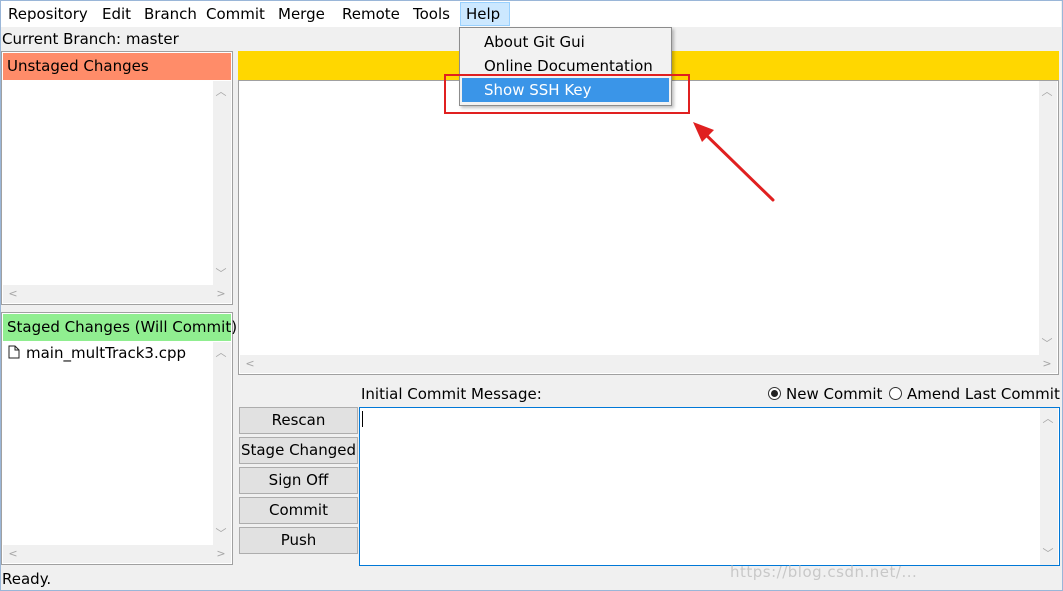  What do you see at coordinates (298, 540) in the screenshot?
I see `push-button: Push` at bounding box center [298, 540].